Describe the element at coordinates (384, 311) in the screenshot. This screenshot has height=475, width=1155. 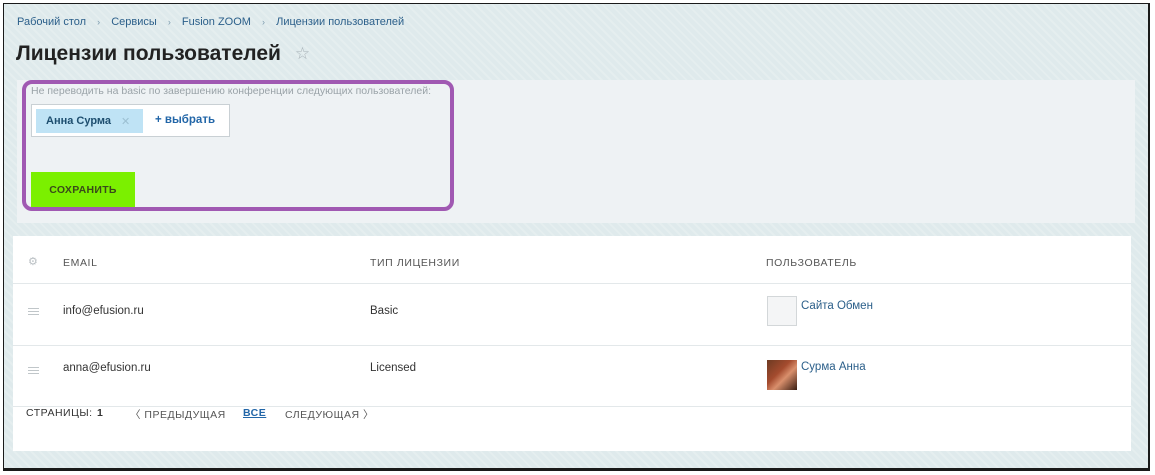
I see `row-license-type: Basic` at that location.